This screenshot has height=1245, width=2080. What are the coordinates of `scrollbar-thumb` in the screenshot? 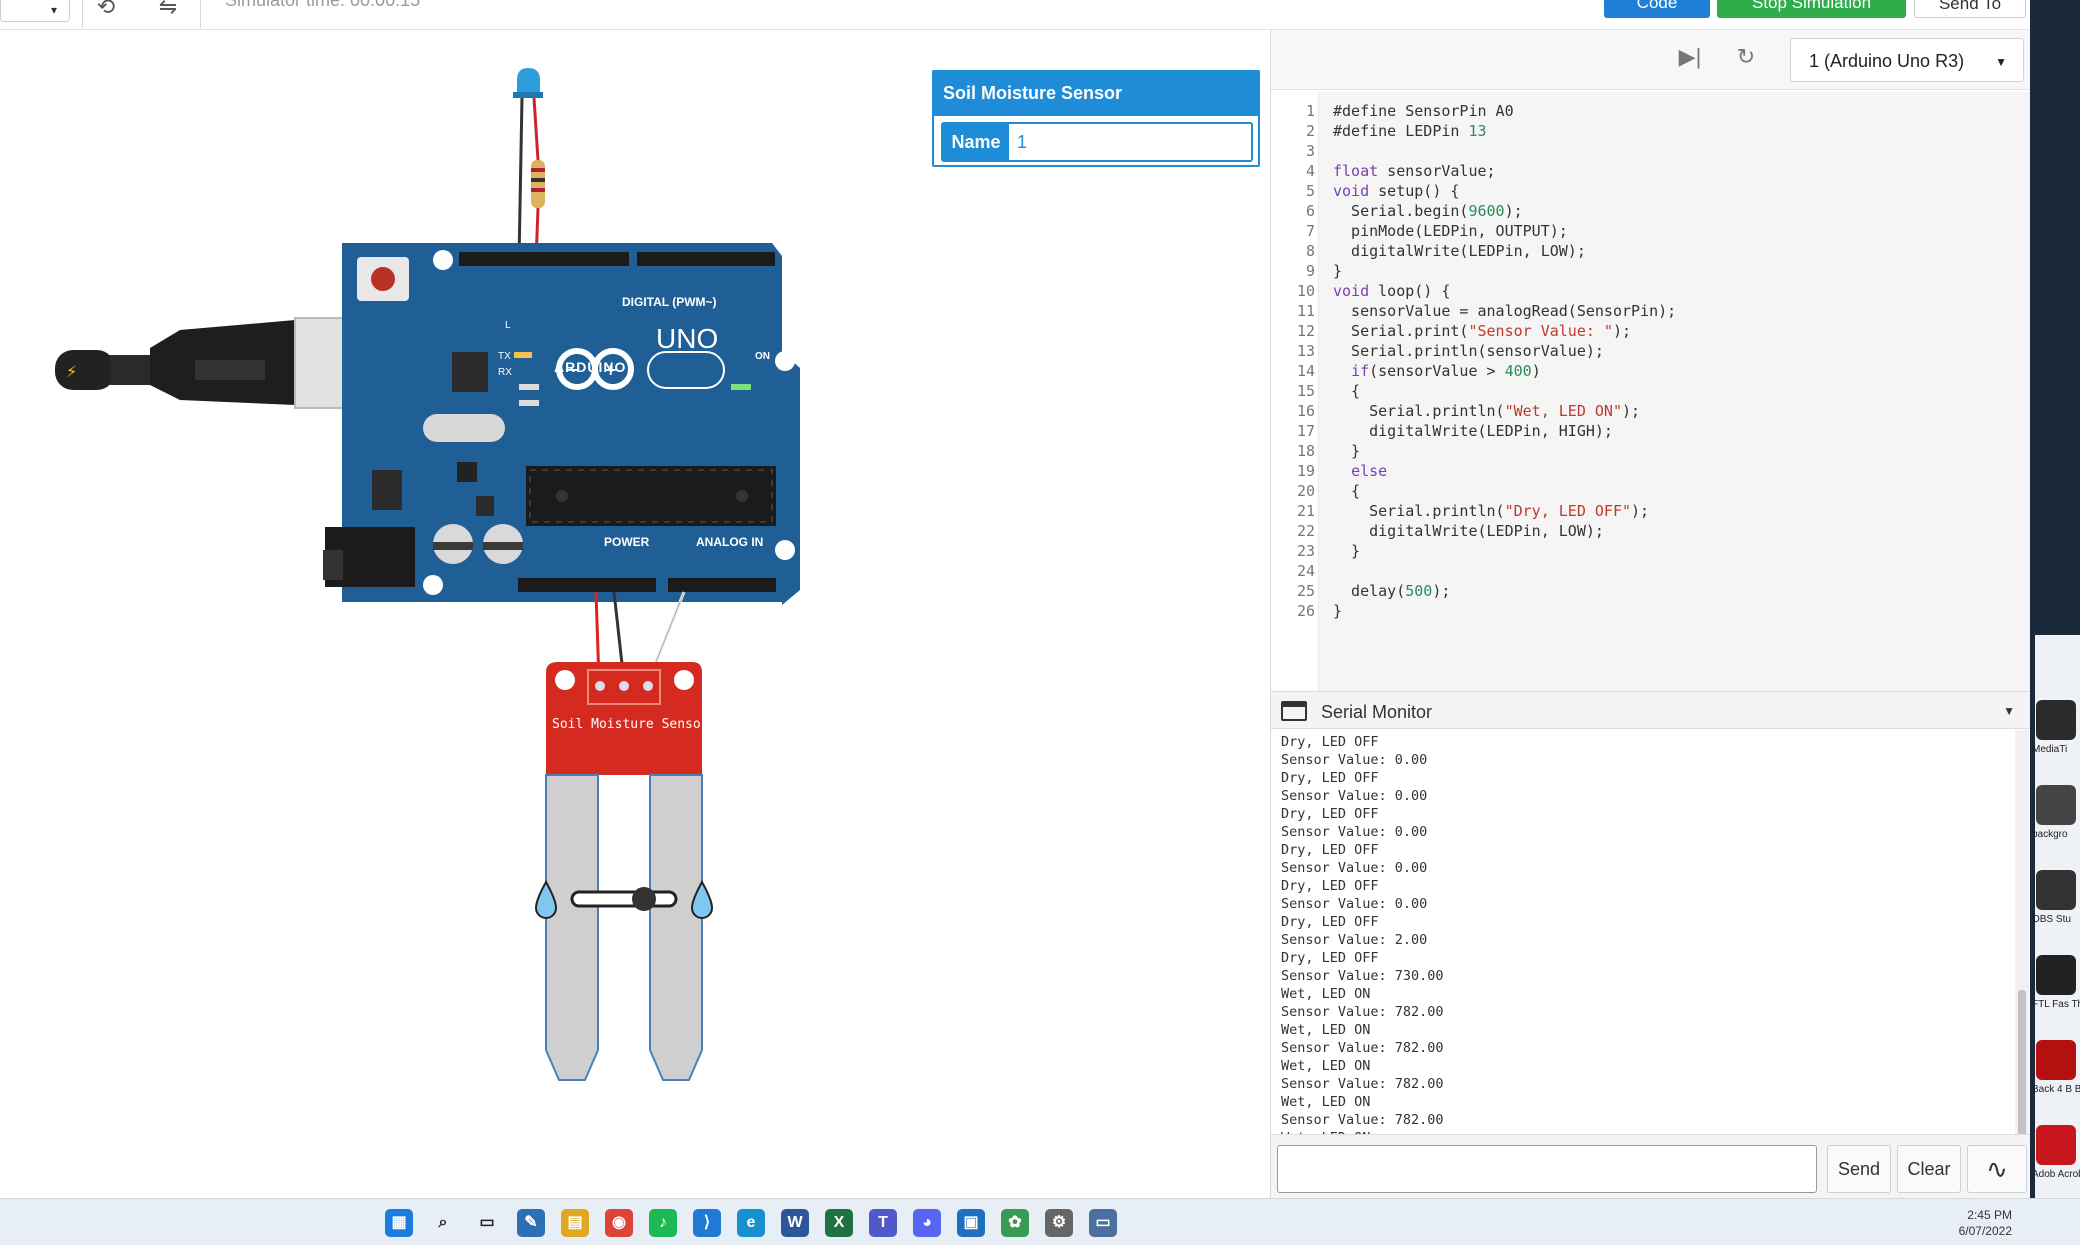 It's located at (2022, 1065).